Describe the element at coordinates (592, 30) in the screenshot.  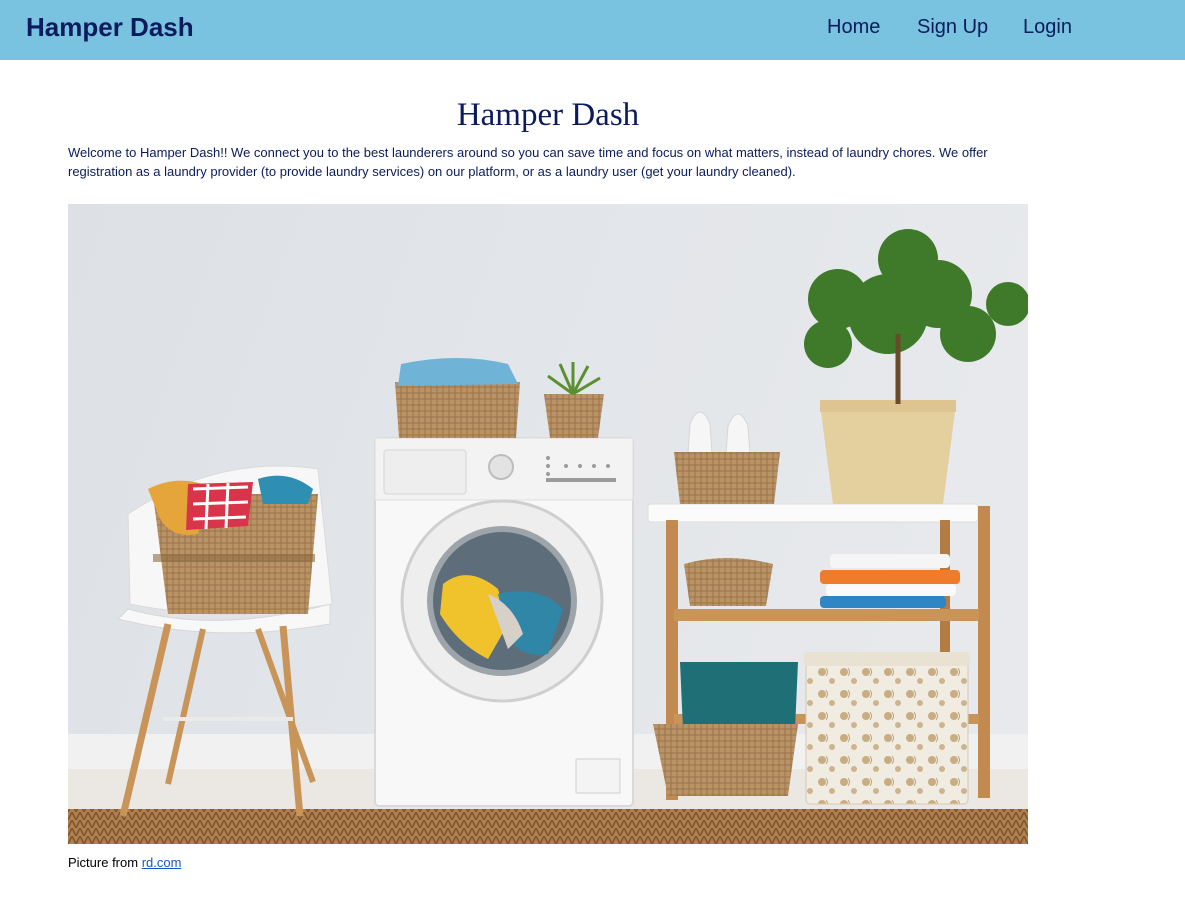
I see `navbar: Hamper Dash Home Sign Up Login` at that location.